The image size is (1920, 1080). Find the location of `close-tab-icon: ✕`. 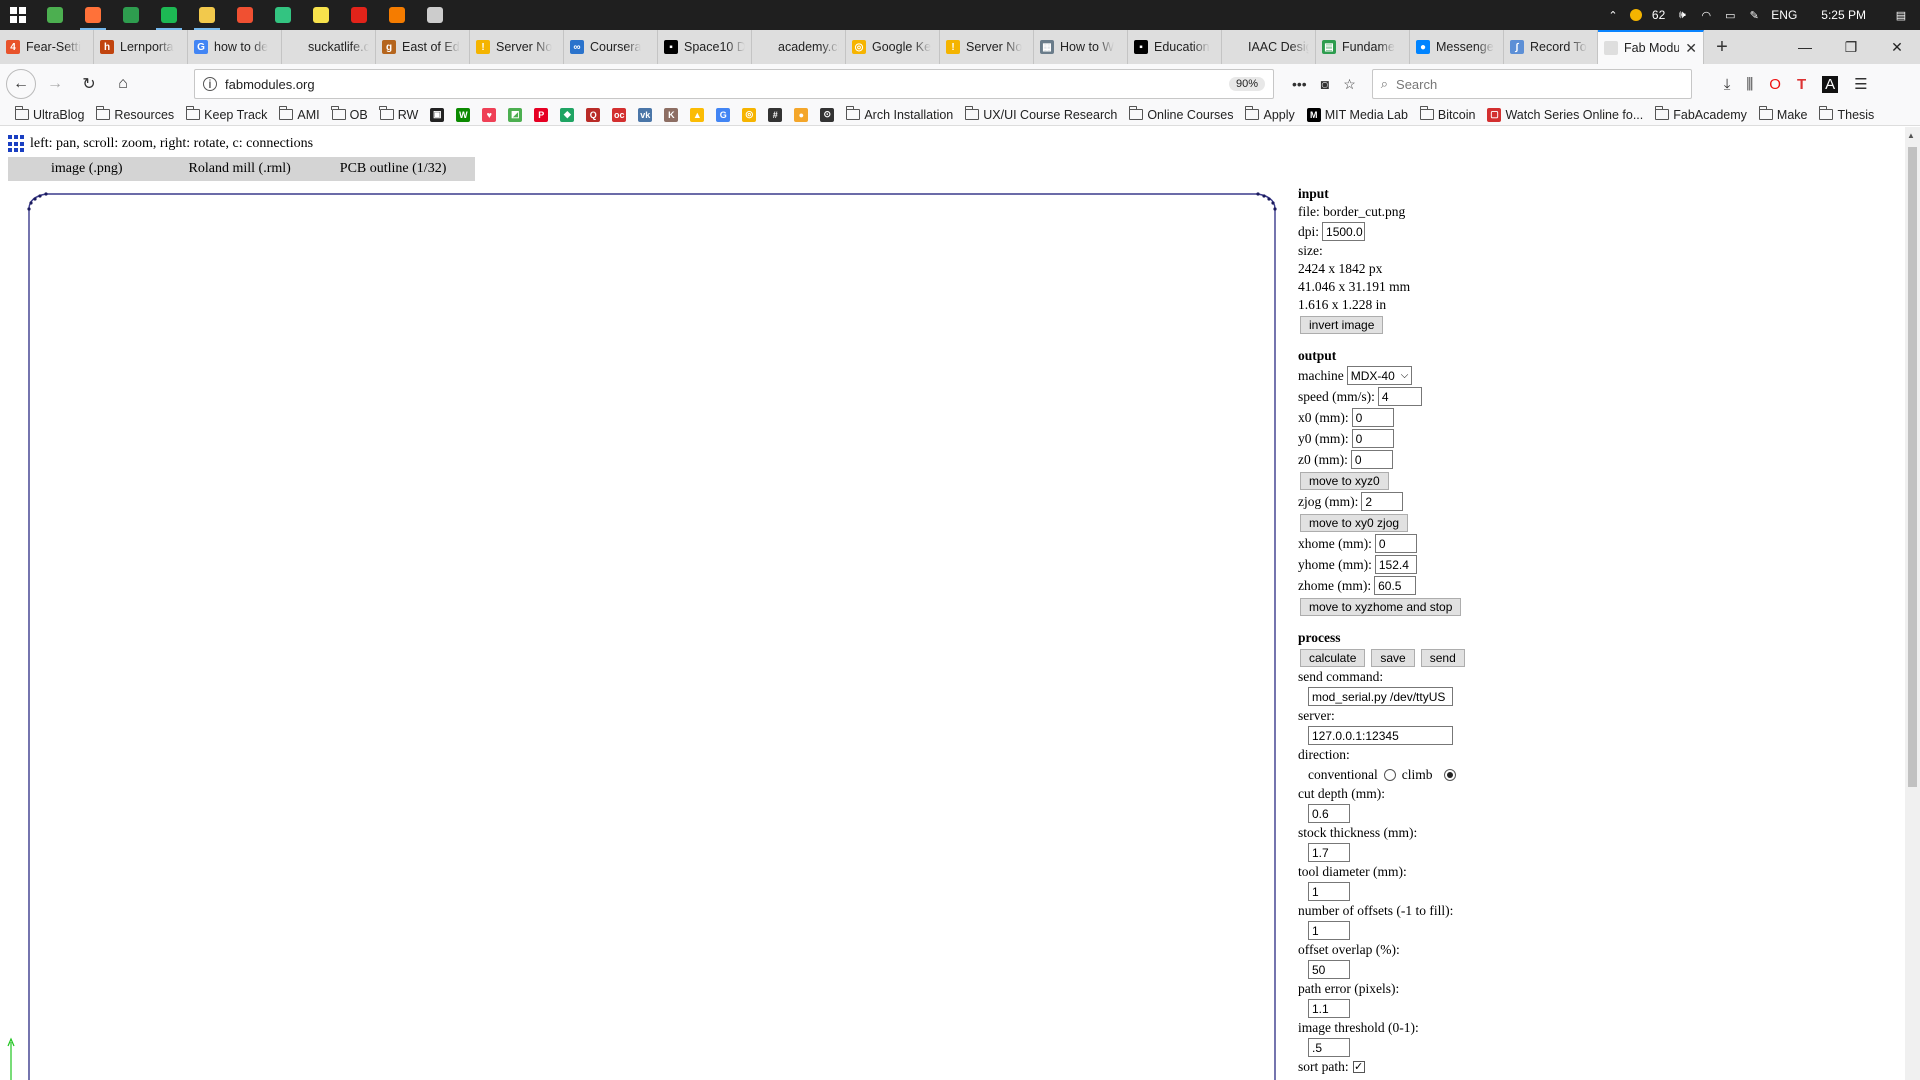

close-tab-icon: ✕ is located at coordinates (1691, 48).